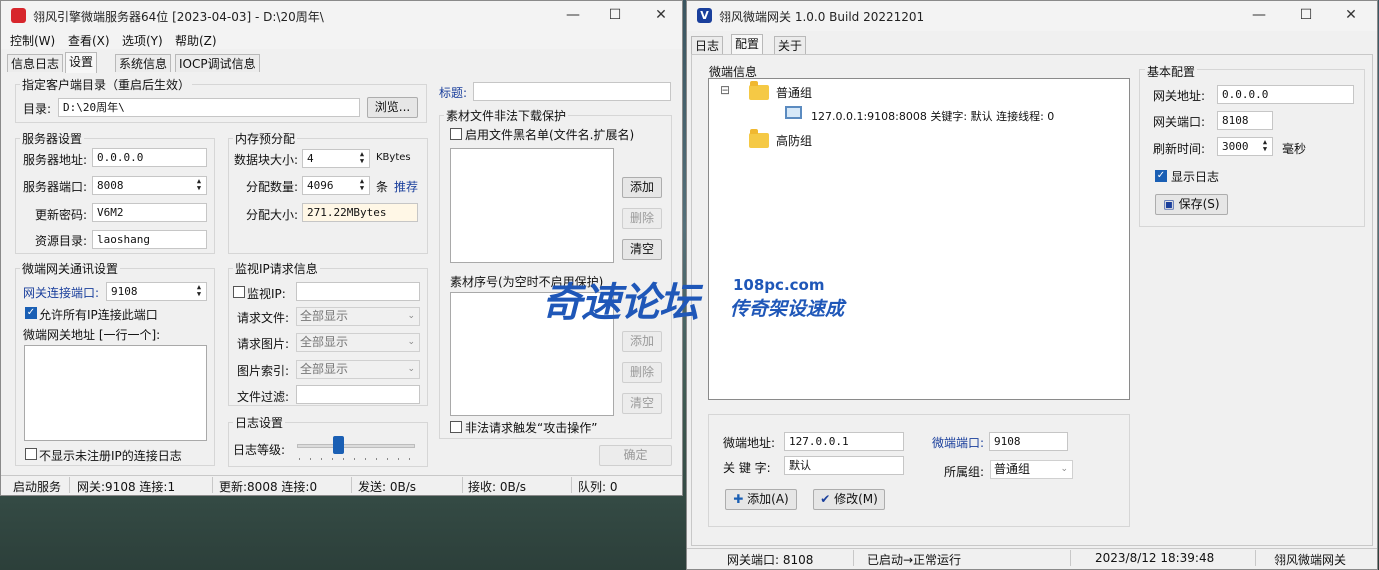  I want to click on title-input, so click(572, 91).